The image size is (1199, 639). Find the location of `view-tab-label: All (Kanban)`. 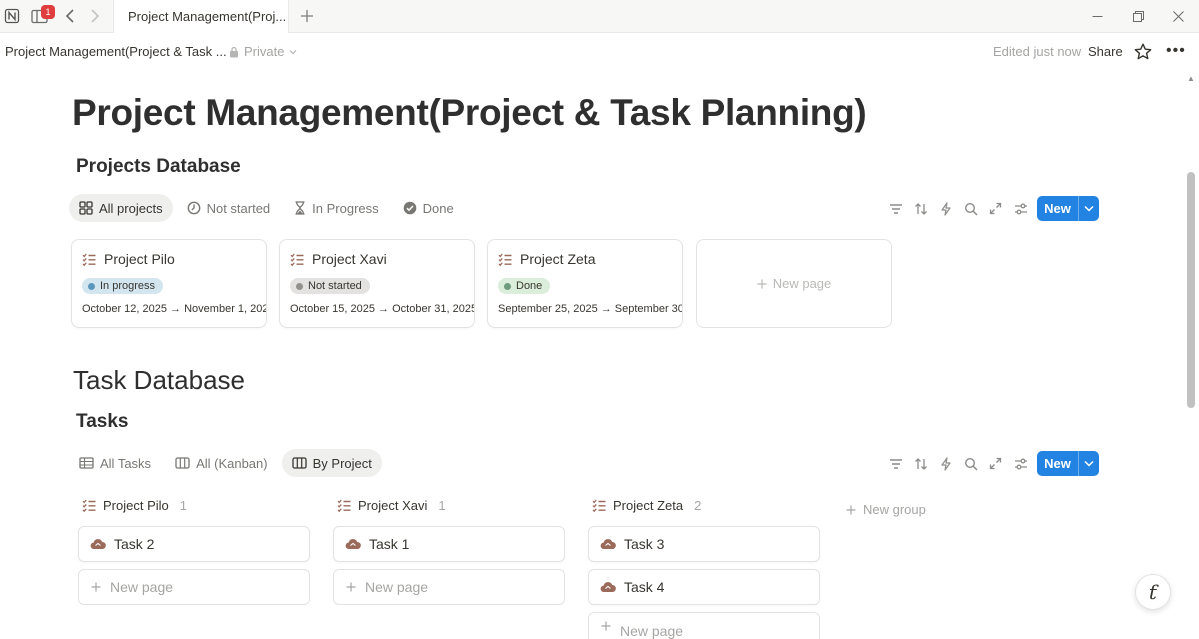

view-tab-label: All (Kanban) is located at coordinates (232, 463).